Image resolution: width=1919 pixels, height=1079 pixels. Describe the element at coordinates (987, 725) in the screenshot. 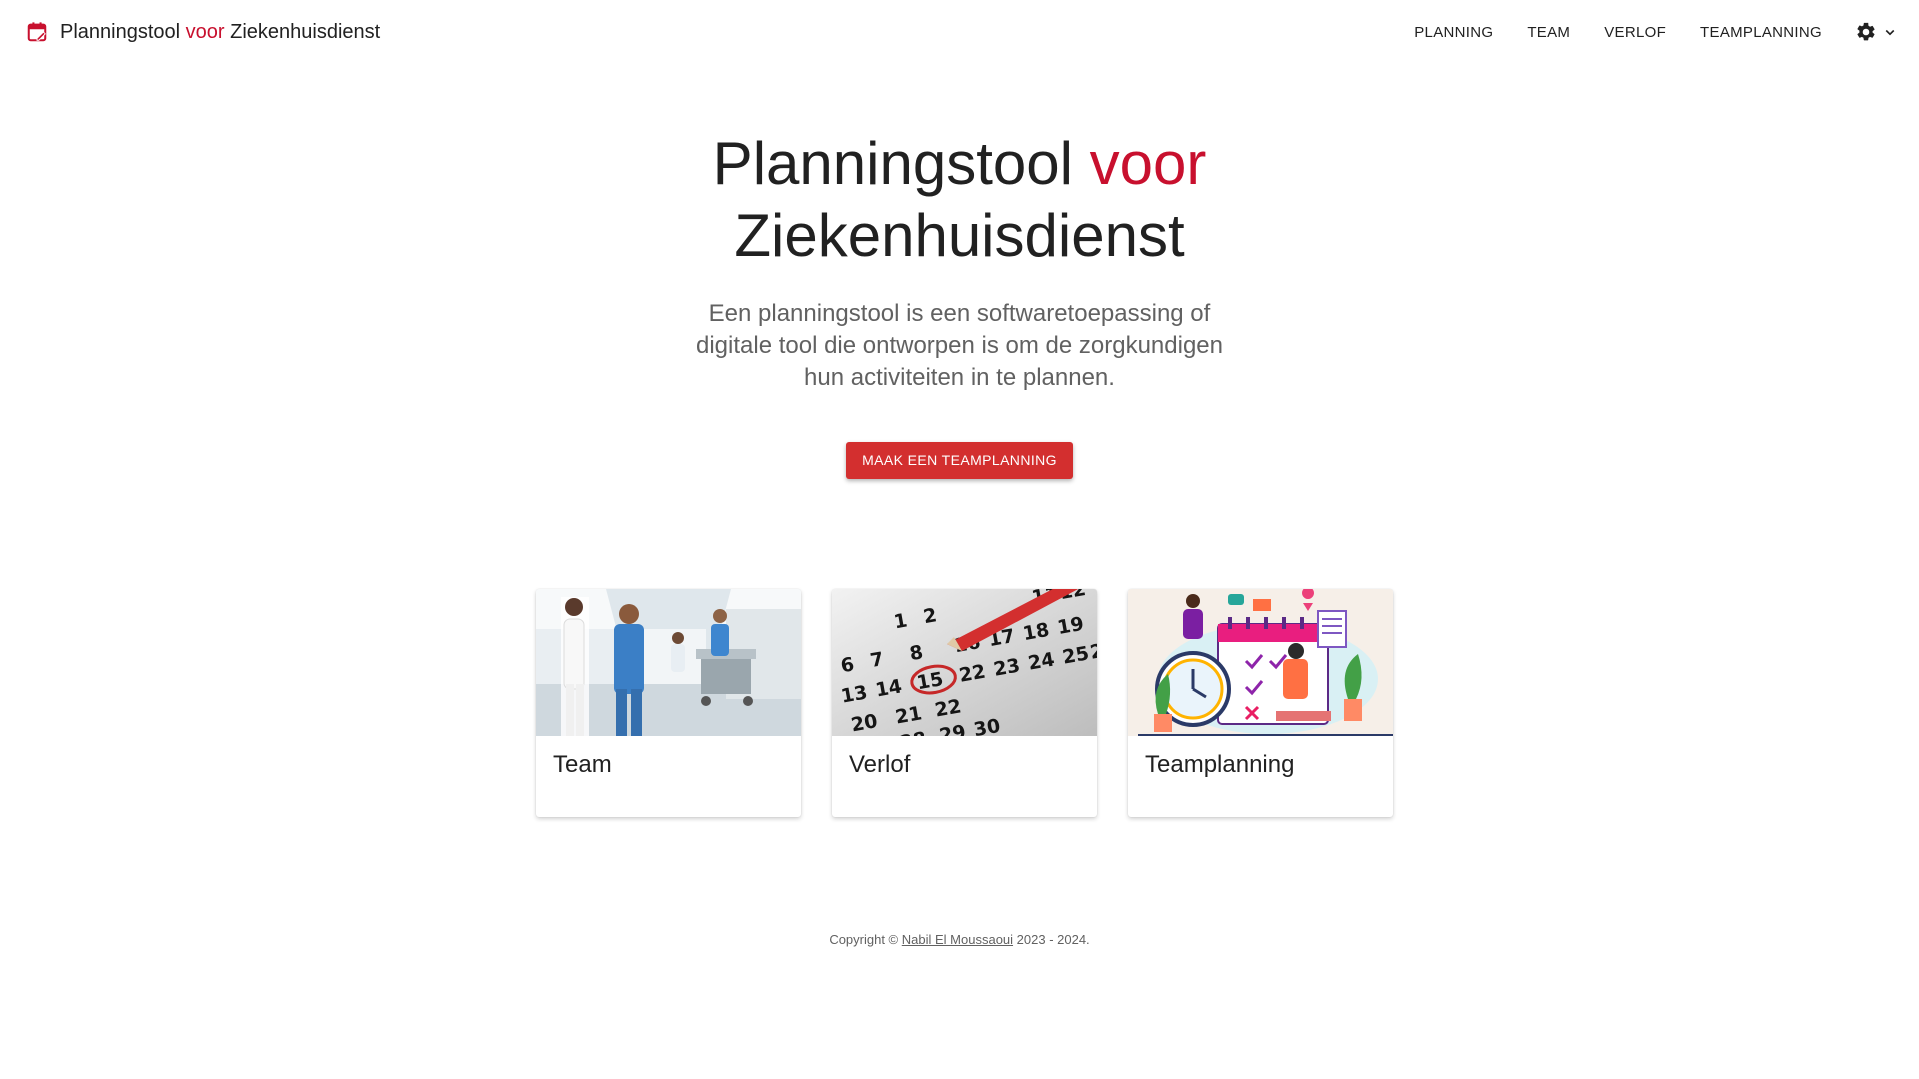

I see `svg-text: 30` at that location.